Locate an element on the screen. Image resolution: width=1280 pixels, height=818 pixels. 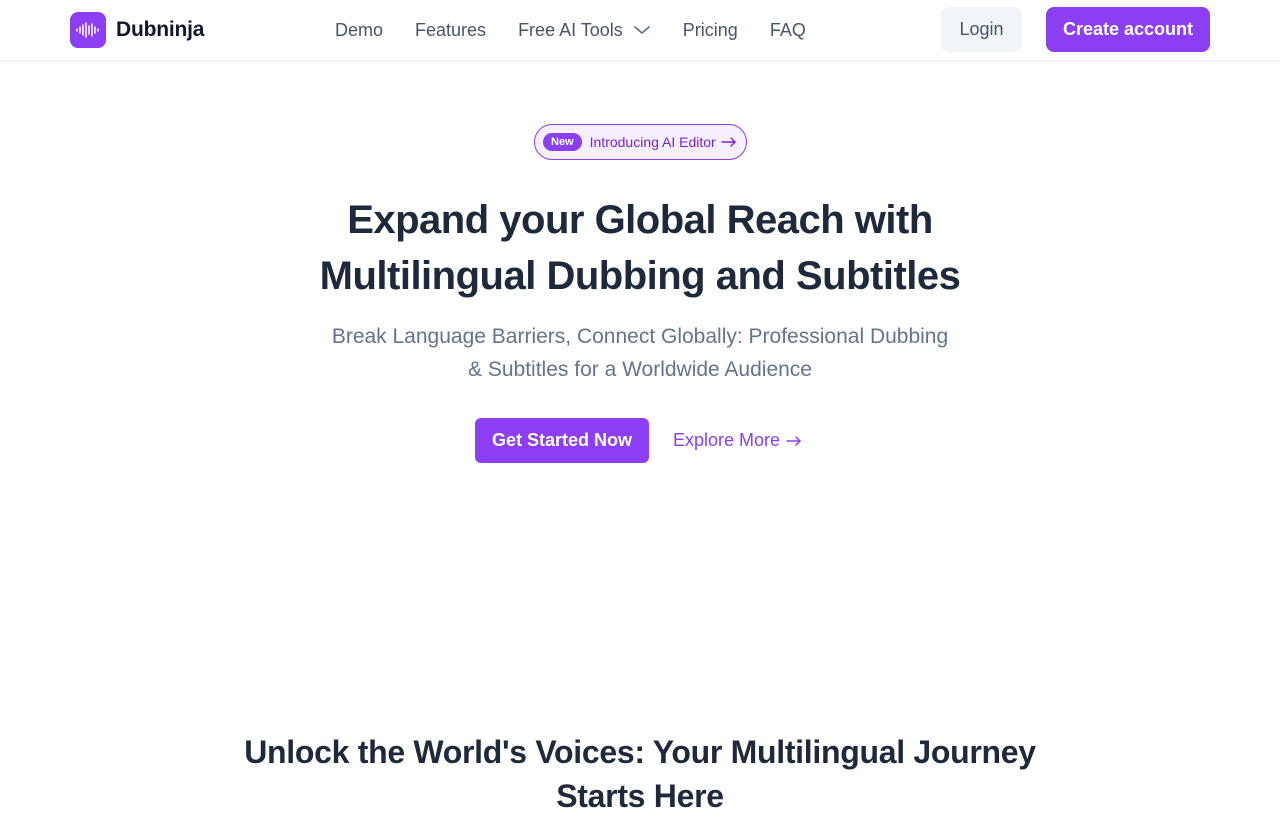
section-title-line-2: Starts Here is located at coordinates (640, 796).